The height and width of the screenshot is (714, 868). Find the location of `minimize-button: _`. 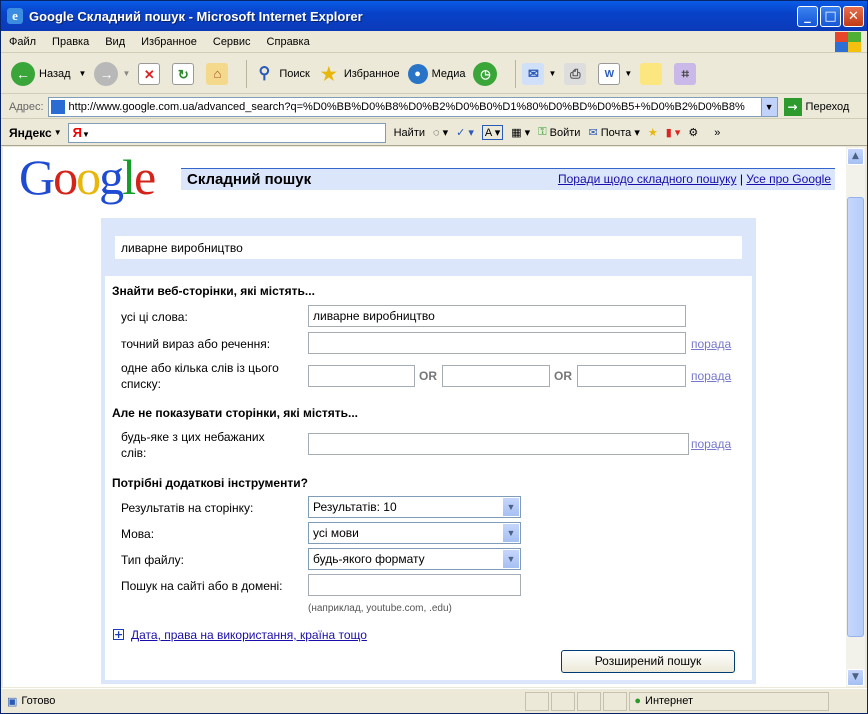

minimize-button: _ is located at coordinates (807, 16).